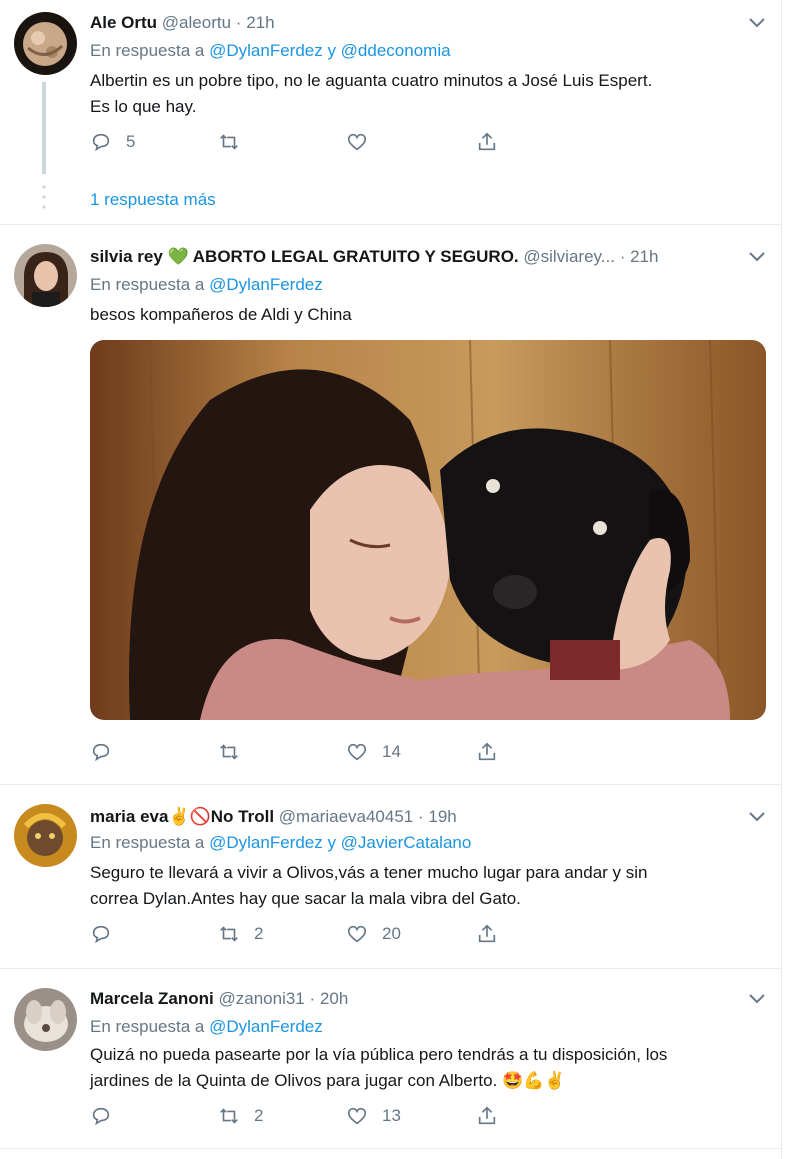 This screenshot has height=1159, width=800. Describe the element at coordinates (143, 106) in the screenshot. I see `tweet-text-line: Es lo que hay.` at that location.